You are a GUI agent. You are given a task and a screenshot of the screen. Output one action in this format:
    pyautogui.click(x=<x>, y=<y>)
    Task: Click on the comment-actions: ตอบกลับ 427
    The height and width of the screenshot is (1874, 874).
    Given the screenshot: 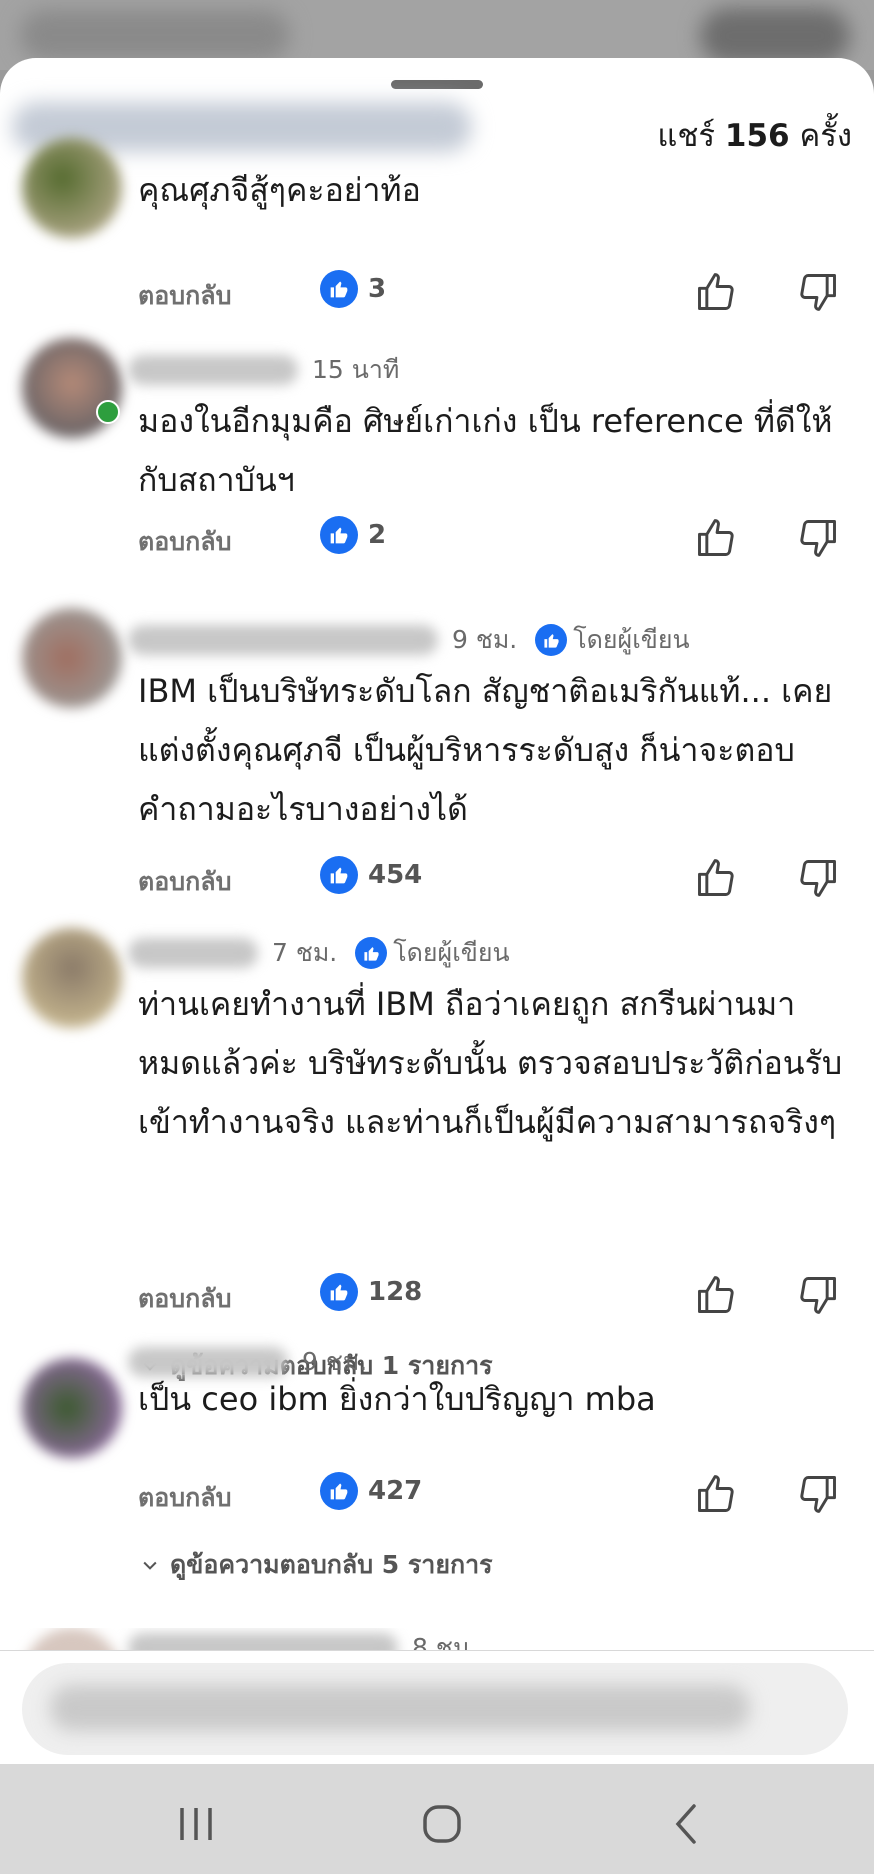 What is the action you would take?
    pyautogui.click(x=437, y=1497)
    